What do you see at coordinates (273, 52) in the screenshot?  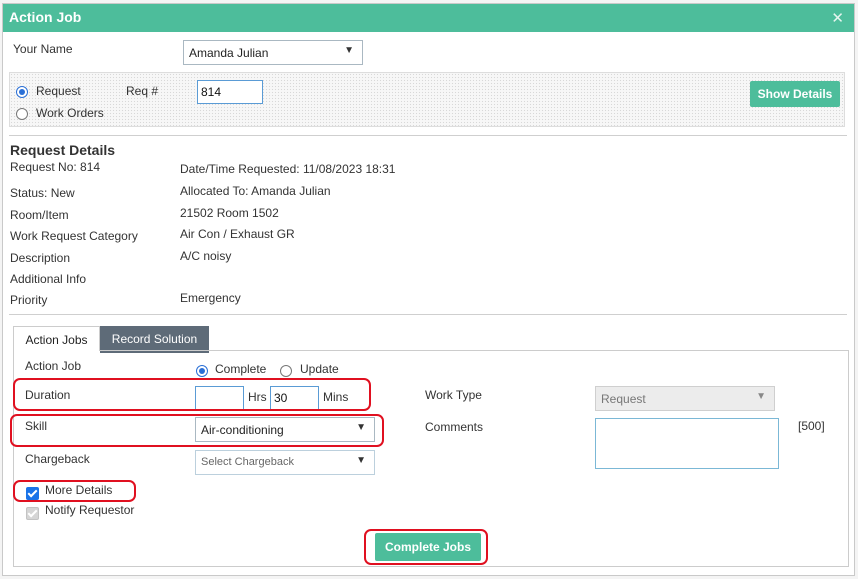 I see `your-name-select: Amanda Julian ▼` at bounding box center [273, 52].